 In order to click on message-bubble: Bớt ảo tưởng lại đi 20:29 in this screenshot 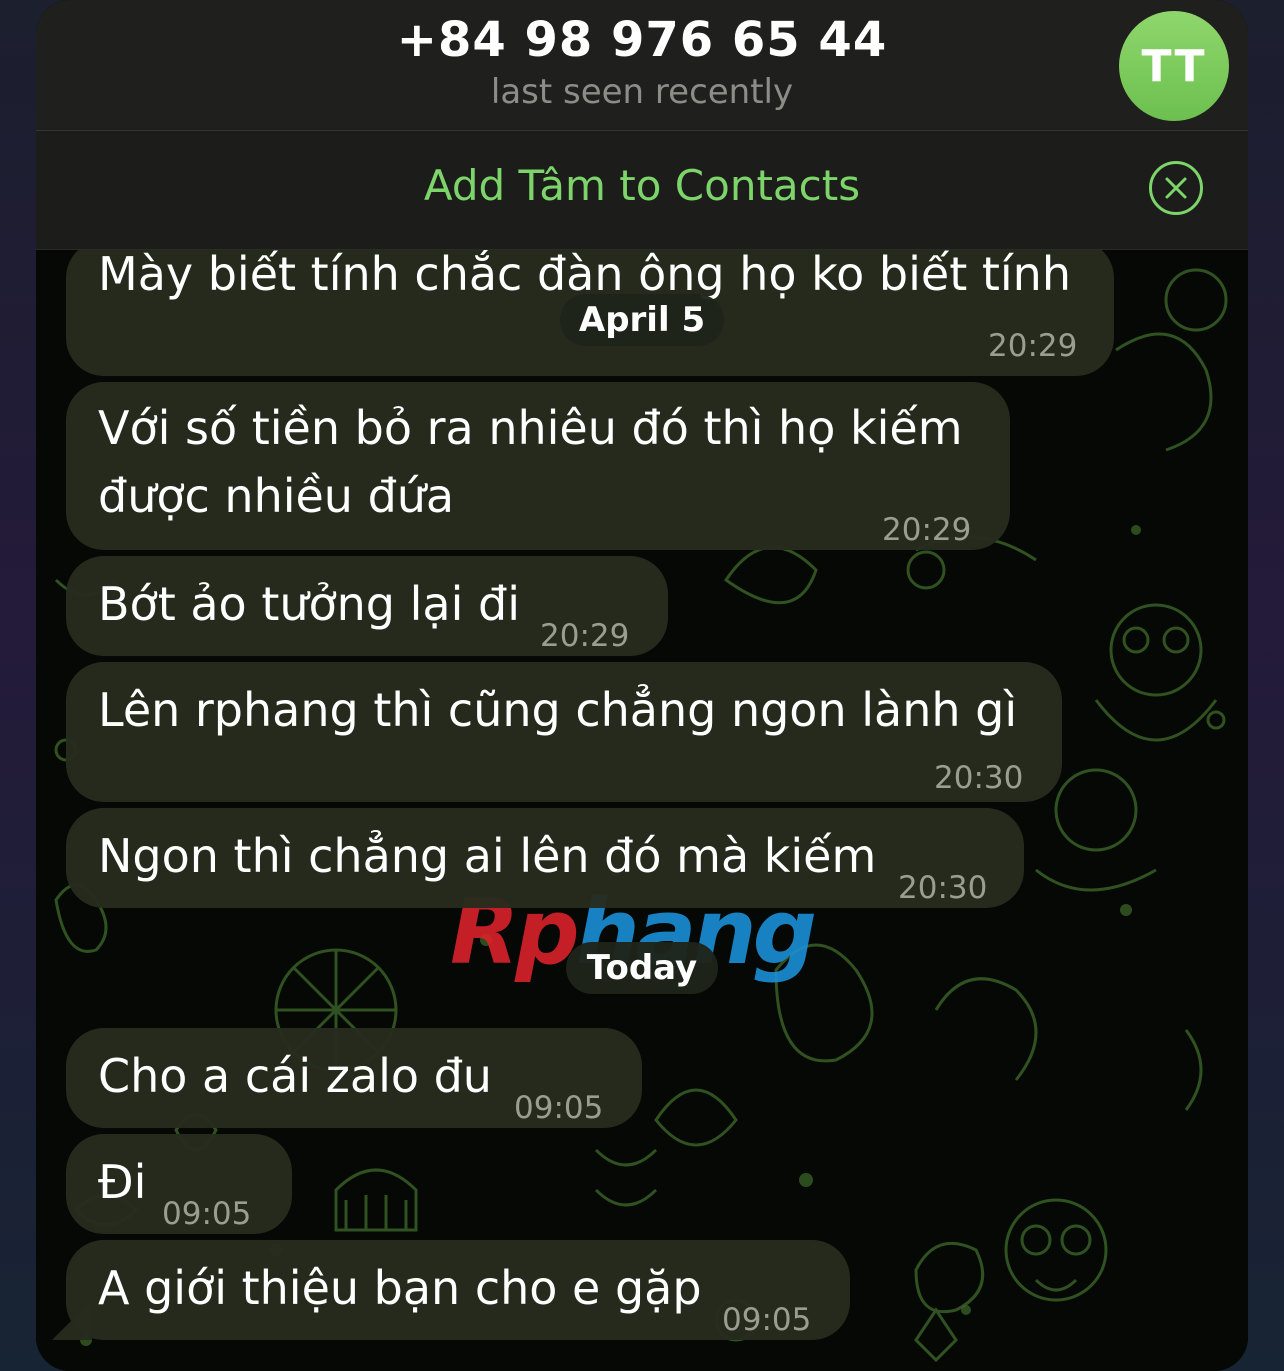, I will do `click(367, 606)`.